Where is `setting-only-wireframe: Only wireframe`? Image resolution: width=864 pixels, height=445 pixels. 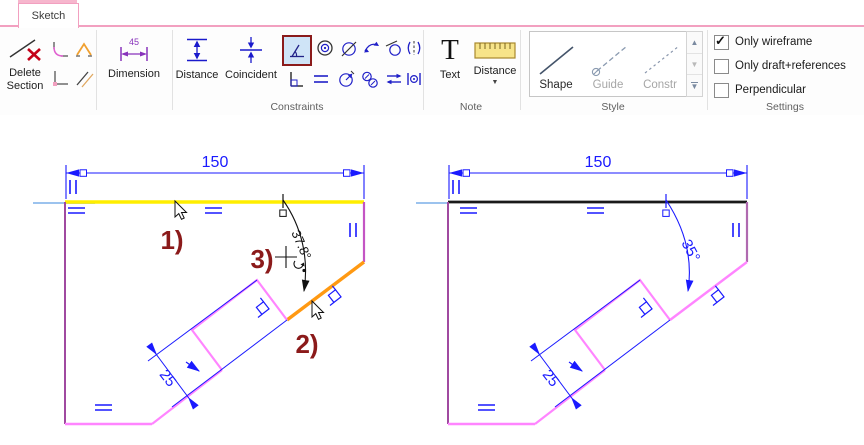 setting-only-wireframe: Only wireframe is located at coordinates (763, 42).